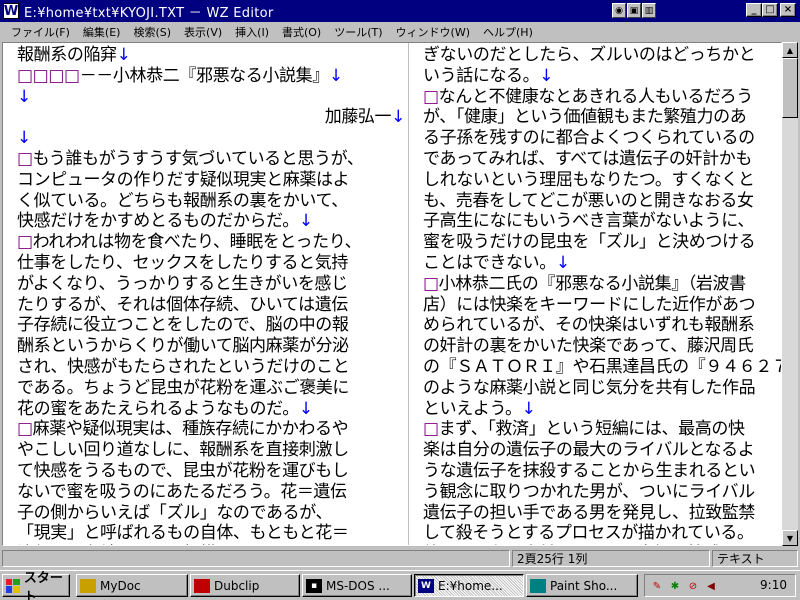 Image resolution: width=800 pixels, height=600 pixels. I want to click on text-line: 酬系というからくりが働いて脳内麻薬が分泌, so click(211, 346).